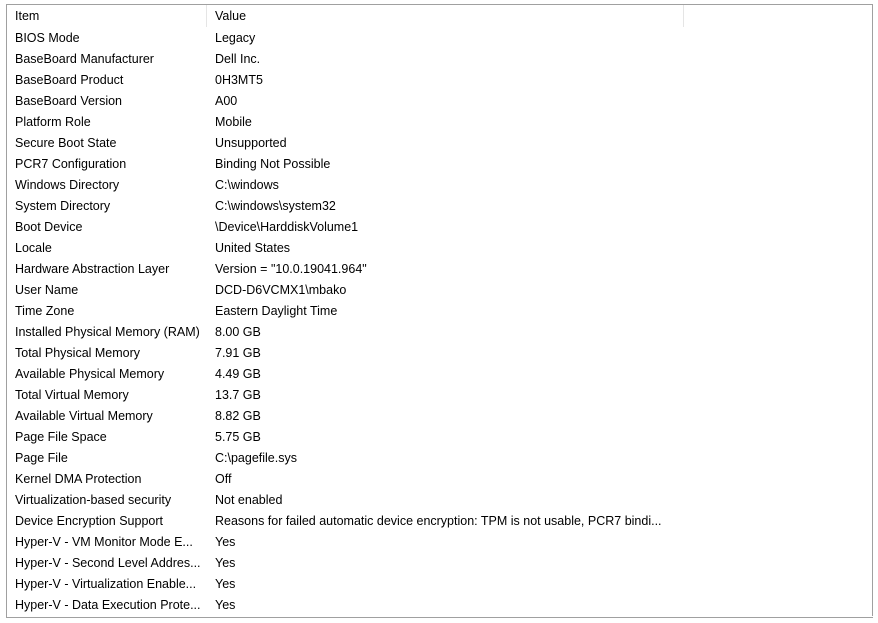 The height and width of the screenshot is (623, 878). What do you see at coordinates (41, 458) in the screenshot?
I see `item-cell: Page File` at bounding box center [41, 458].